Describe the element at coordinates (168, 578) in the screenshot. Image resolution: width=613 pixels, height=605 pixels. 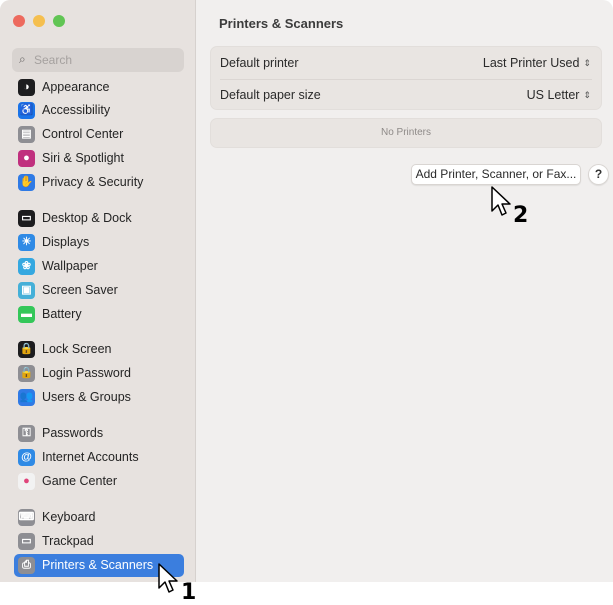
I see `mouse-pointer-icon` at that location.